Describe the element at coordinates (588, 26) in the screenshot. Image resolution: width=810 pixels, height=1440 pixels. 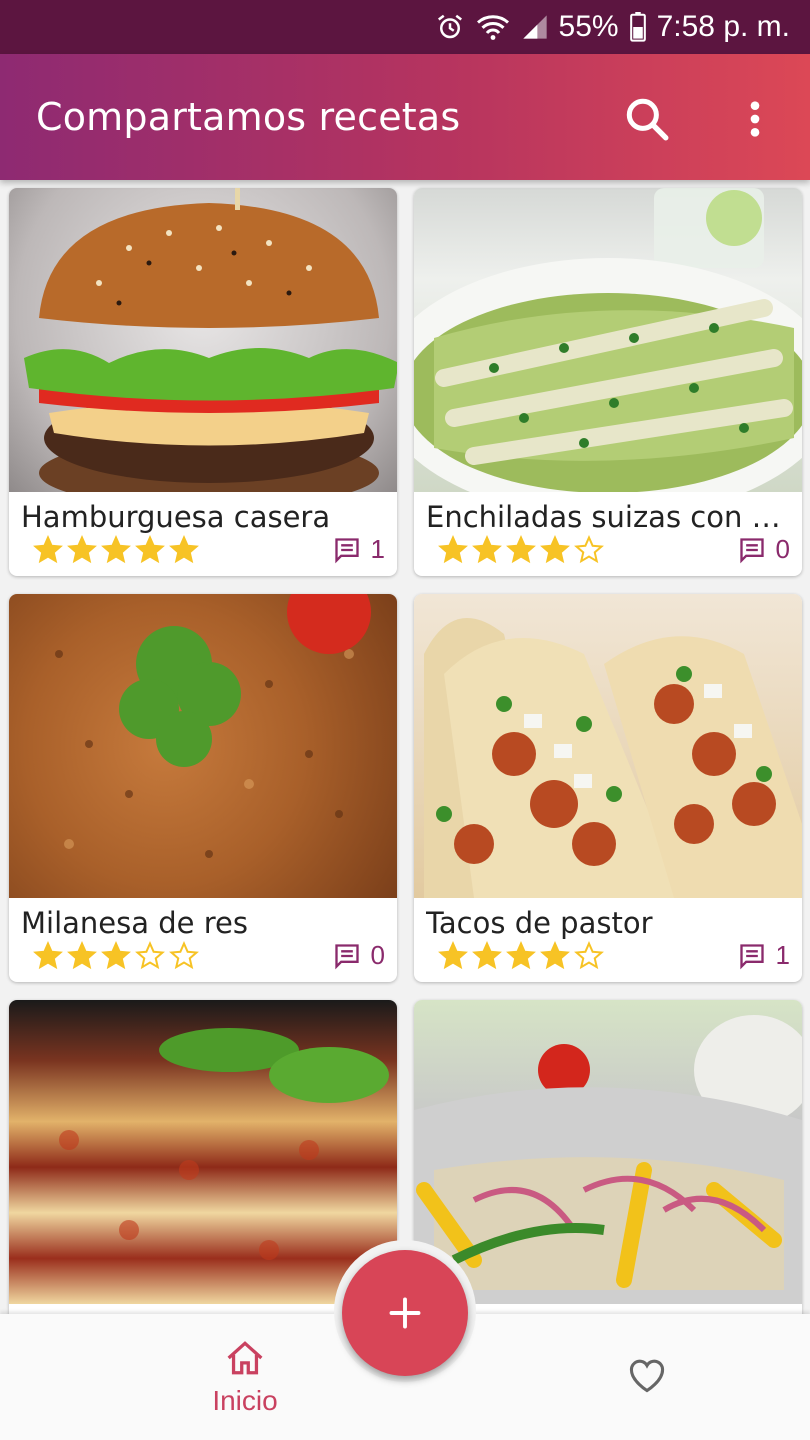
I see `battery-percent: 55%` at that location.